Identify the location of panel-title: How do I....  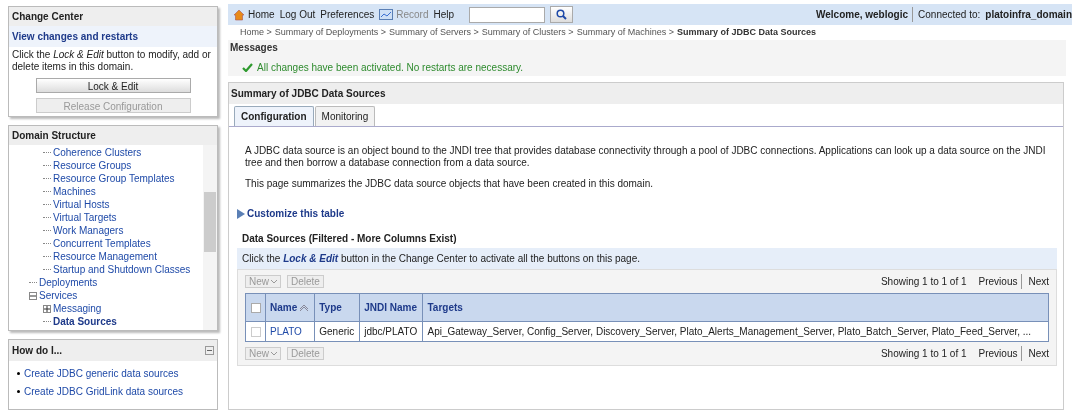
(37, 351).